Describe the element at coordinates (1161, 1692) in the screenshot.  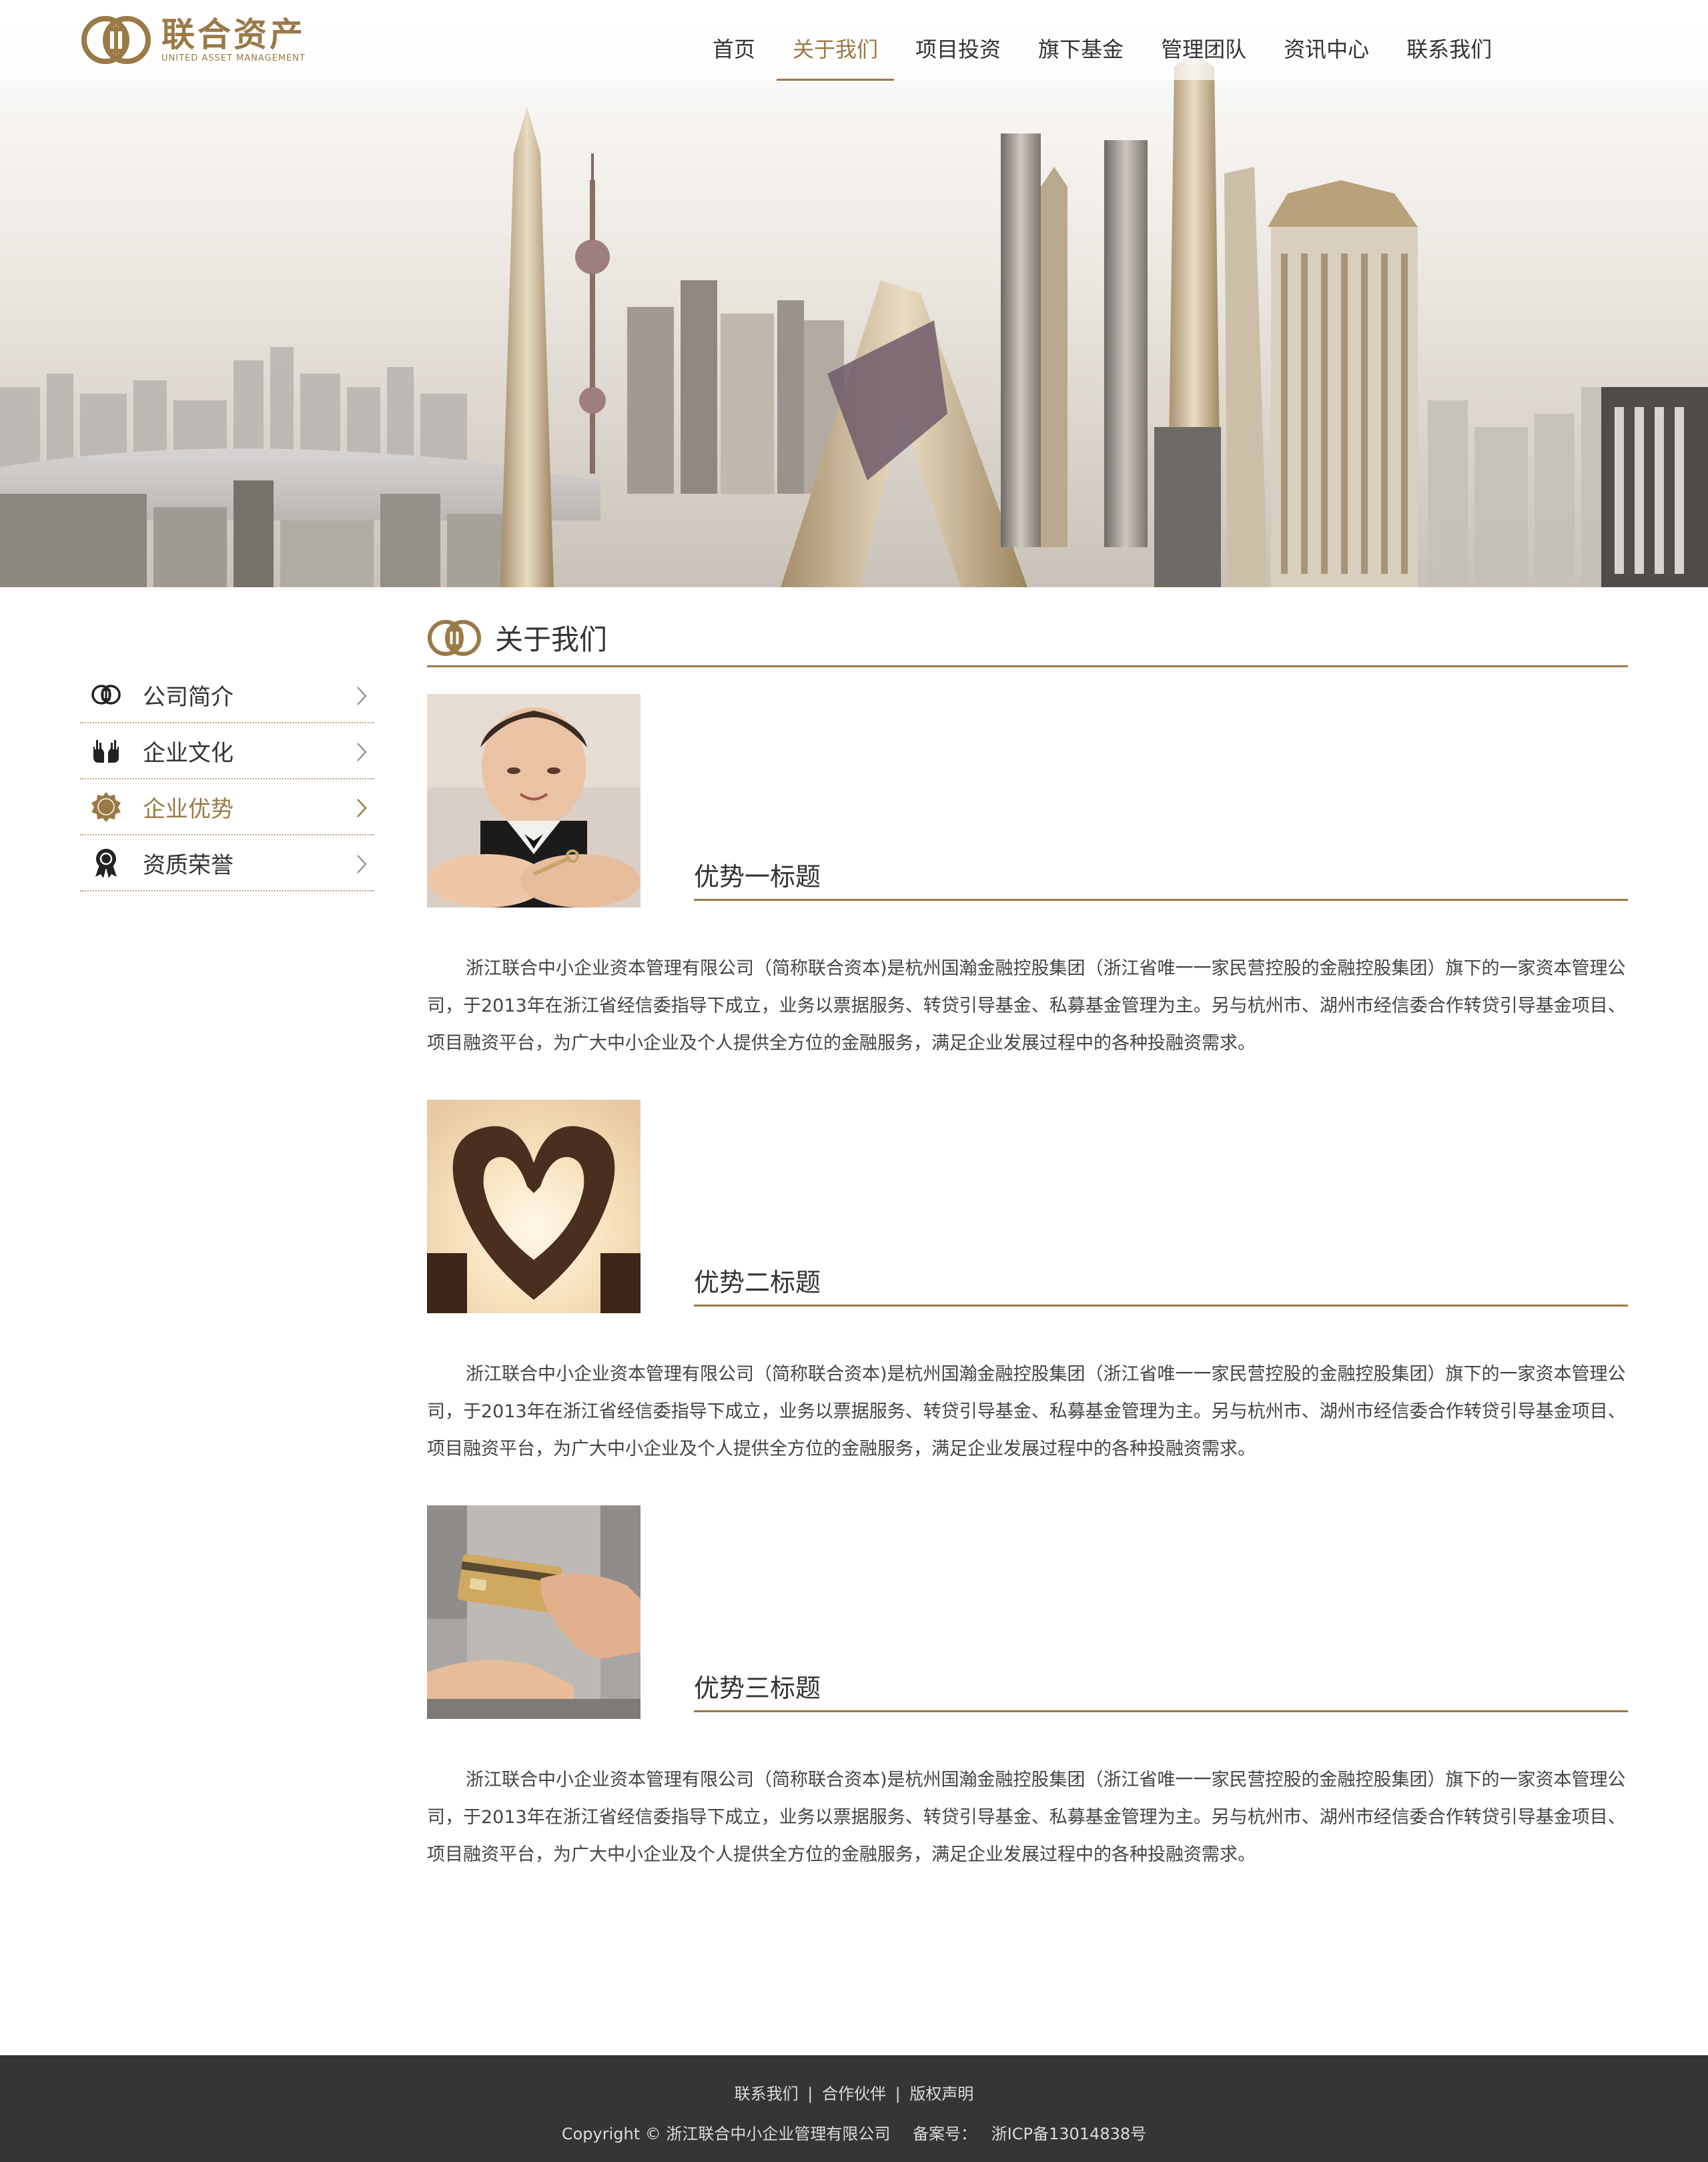
I see `advantage-title: 优势三标题` at that location.